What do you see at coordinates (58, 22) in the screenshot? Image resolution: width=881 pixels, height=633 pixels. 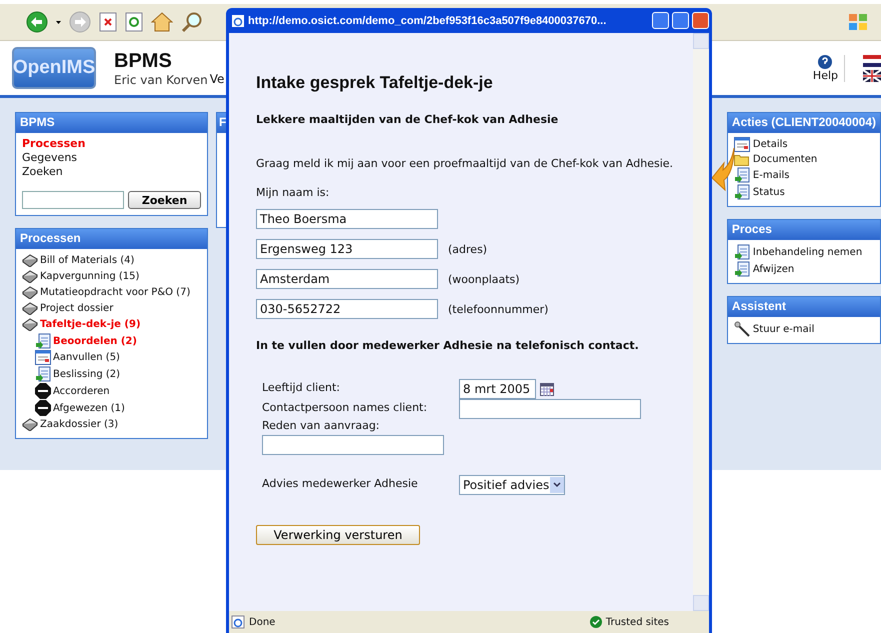 I see `dropdown-icon` at bounding box center [58, 22].